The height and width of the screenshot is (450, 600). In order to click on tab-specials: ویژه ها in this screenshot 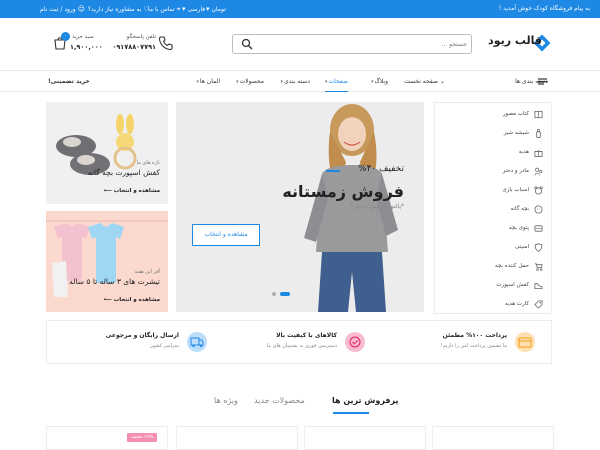, I will do `click(226, 400)`.